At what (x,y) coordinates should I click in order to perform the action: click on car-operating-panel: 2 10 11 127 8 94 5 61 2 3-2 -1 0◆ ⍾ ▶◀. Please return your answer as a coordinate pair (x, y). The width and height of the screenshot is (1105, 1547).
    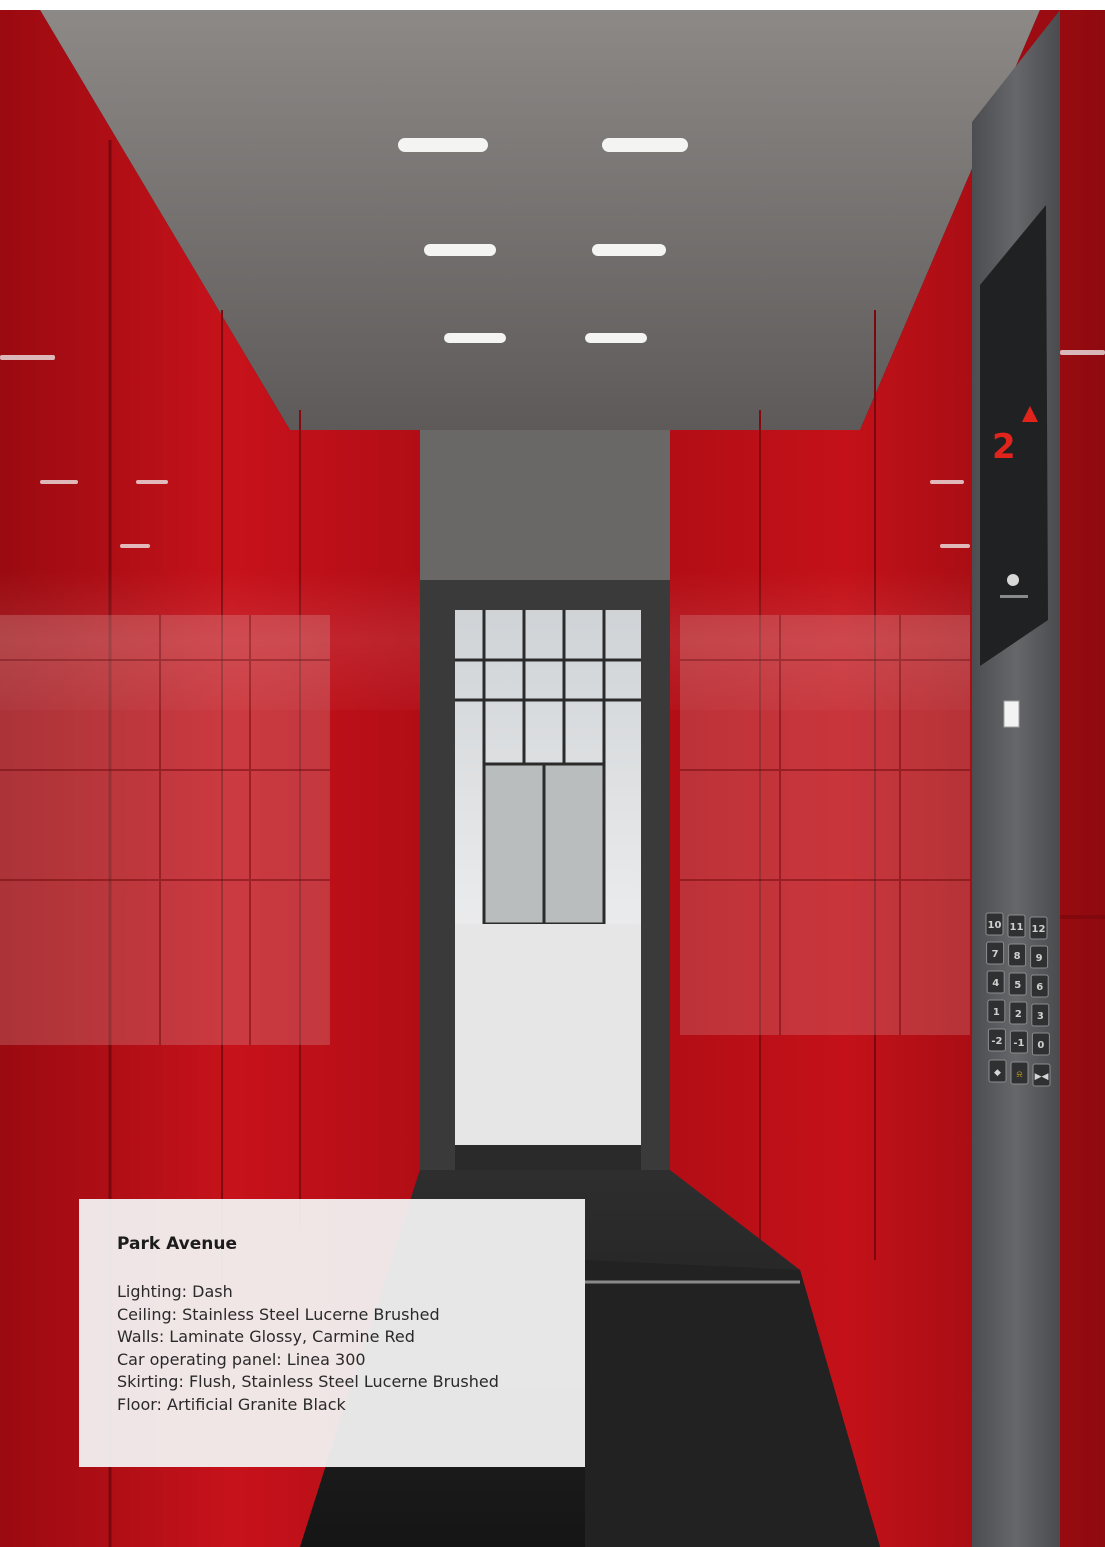
    Looking at the image, I should click on (1016, 778).